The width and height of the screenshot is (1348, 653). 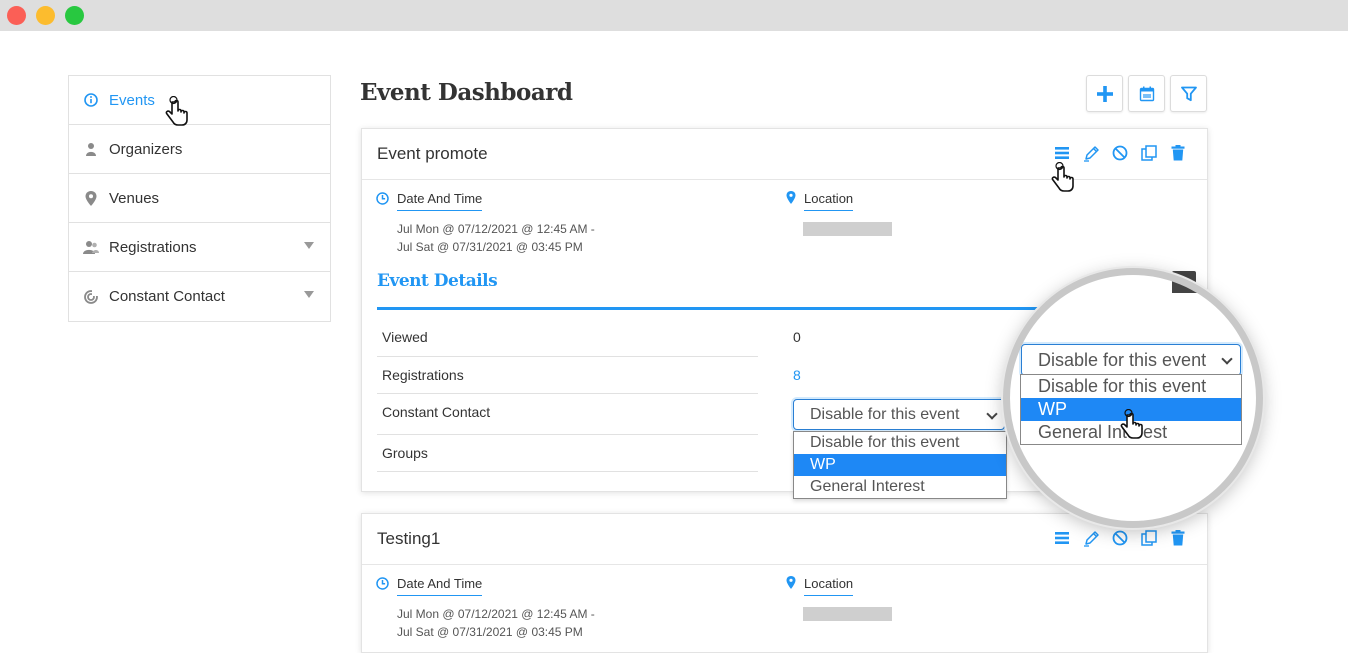 I want to click on window-maximize-button, so click(x=74, y=15).